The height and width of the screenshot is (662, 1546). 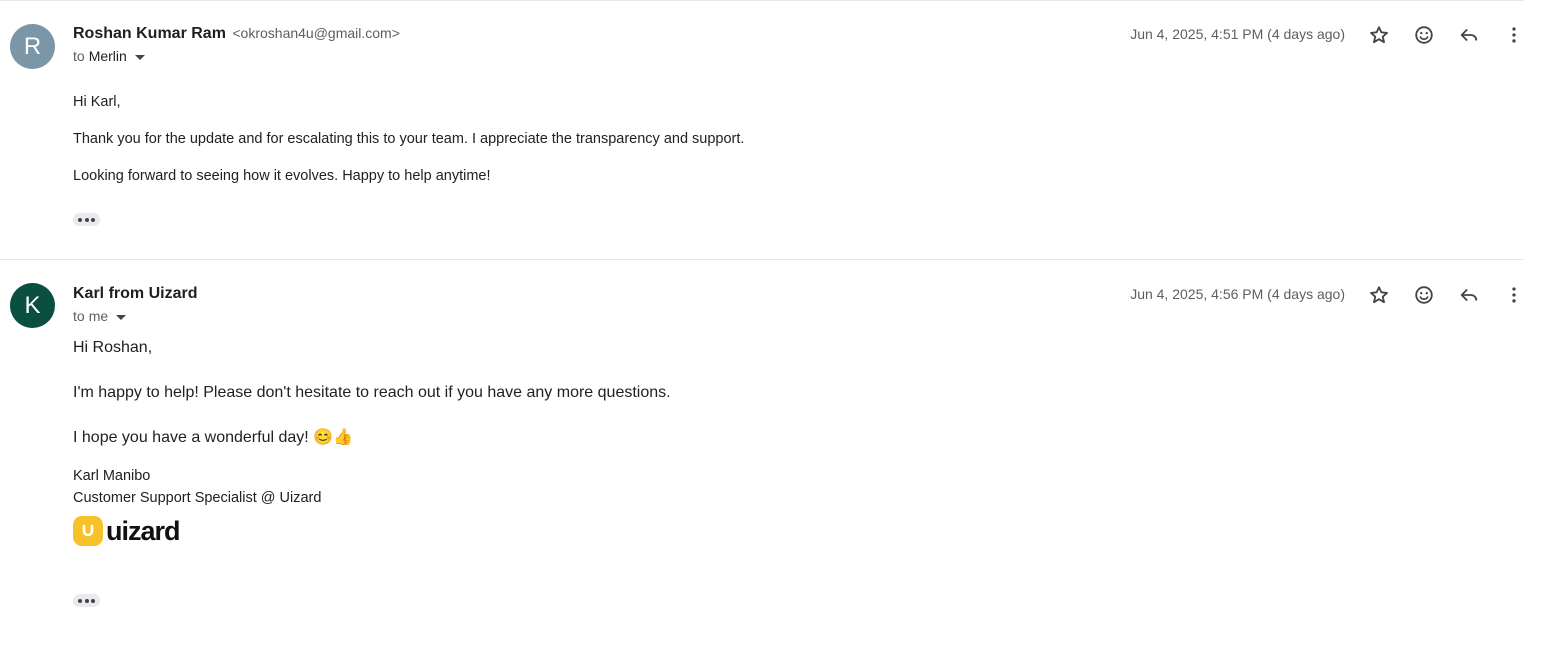 What do you see at coordinates (97, 102) in the screenshot?
I see `body-line: Hi Karl,` at bounding box center [97, 102].